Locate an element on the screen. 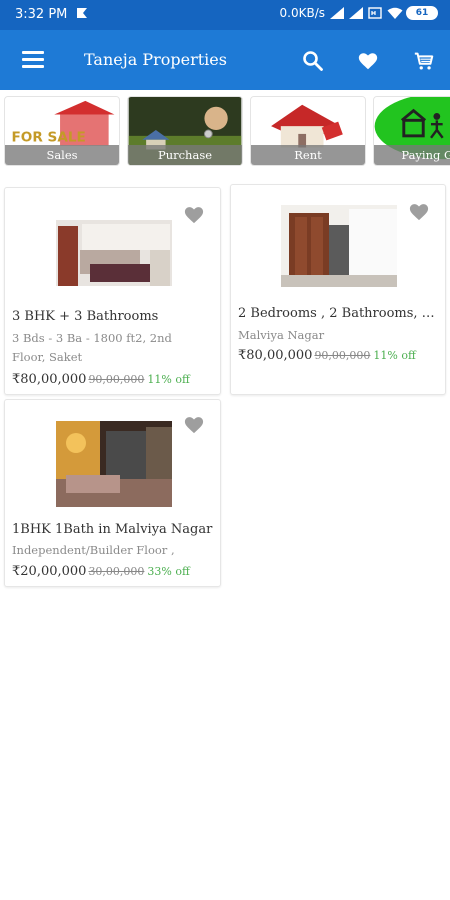  hd-icon is located at coordinates (375, 13).